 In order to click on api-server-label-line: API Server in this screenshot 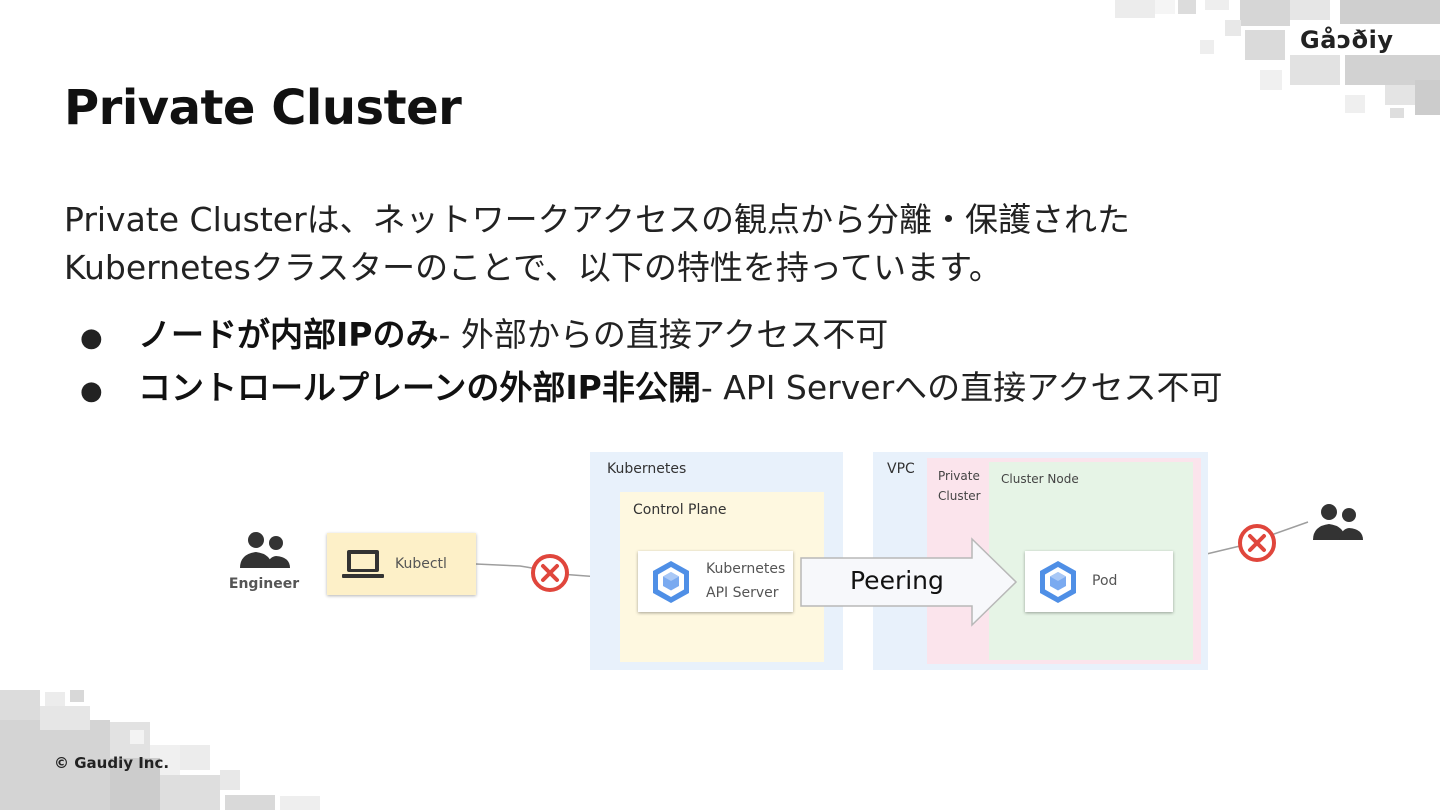, I will do `click(742, 593)`.